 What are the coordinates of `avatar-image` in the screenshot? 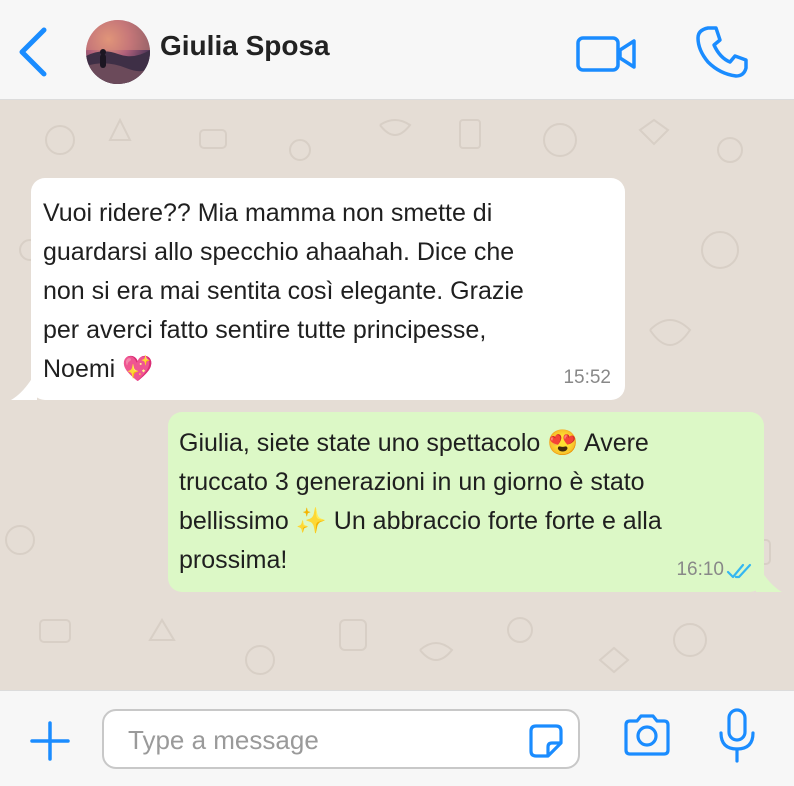 It's located at (118, 52).